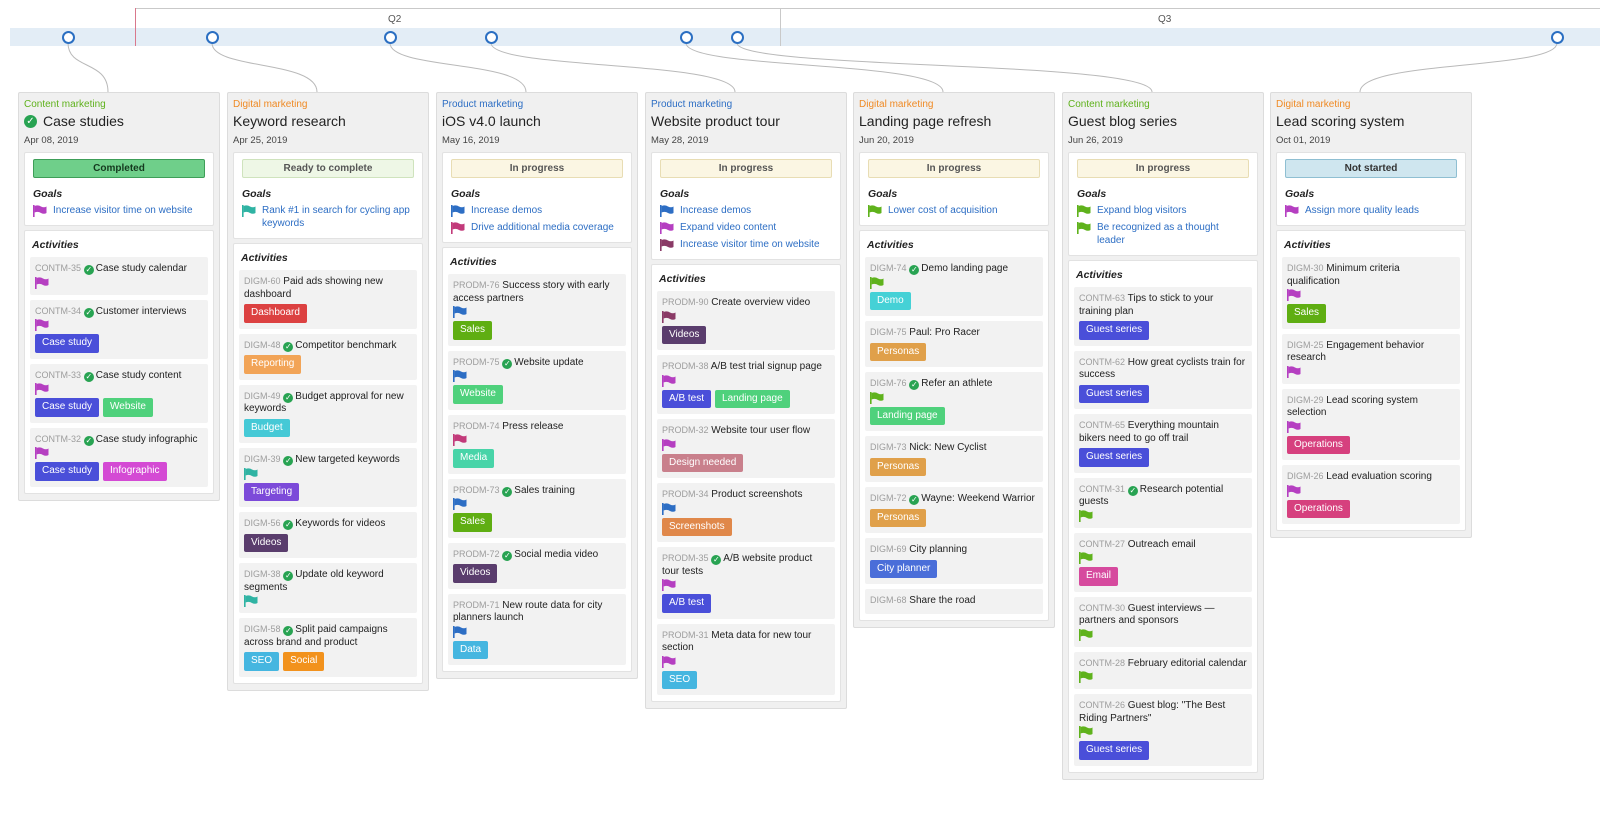  What do you see at coordinates (474, 458) in the screenshot?
I see `label-tag: Media` at bounding box center [474, 458].